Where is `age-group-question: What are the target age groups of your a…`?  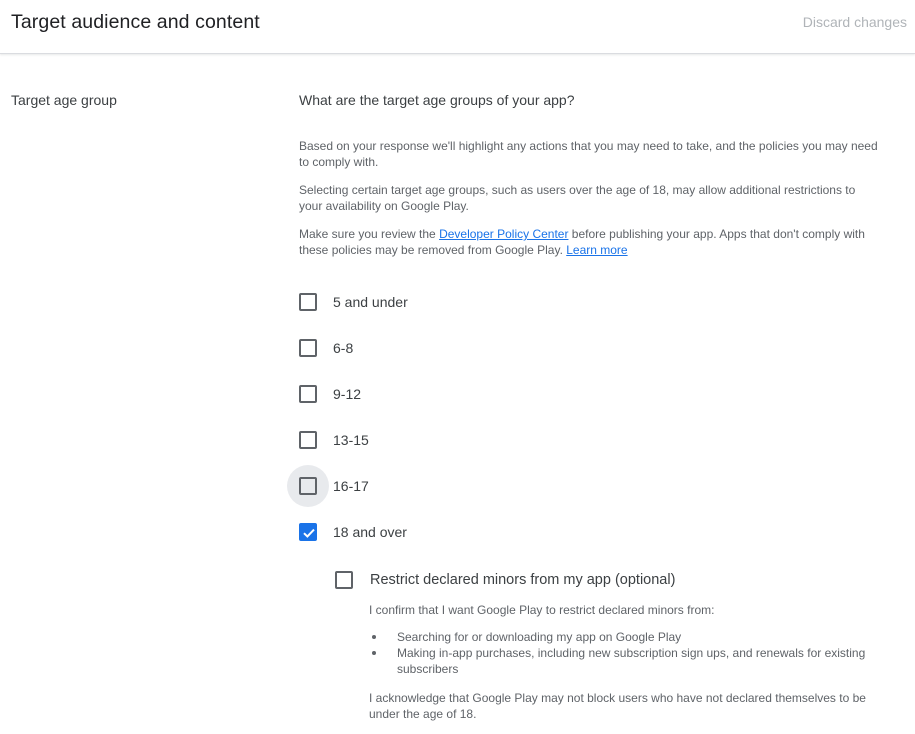
age-group-question: What are the target age groups of your a… is located at coordinates (437, 100).